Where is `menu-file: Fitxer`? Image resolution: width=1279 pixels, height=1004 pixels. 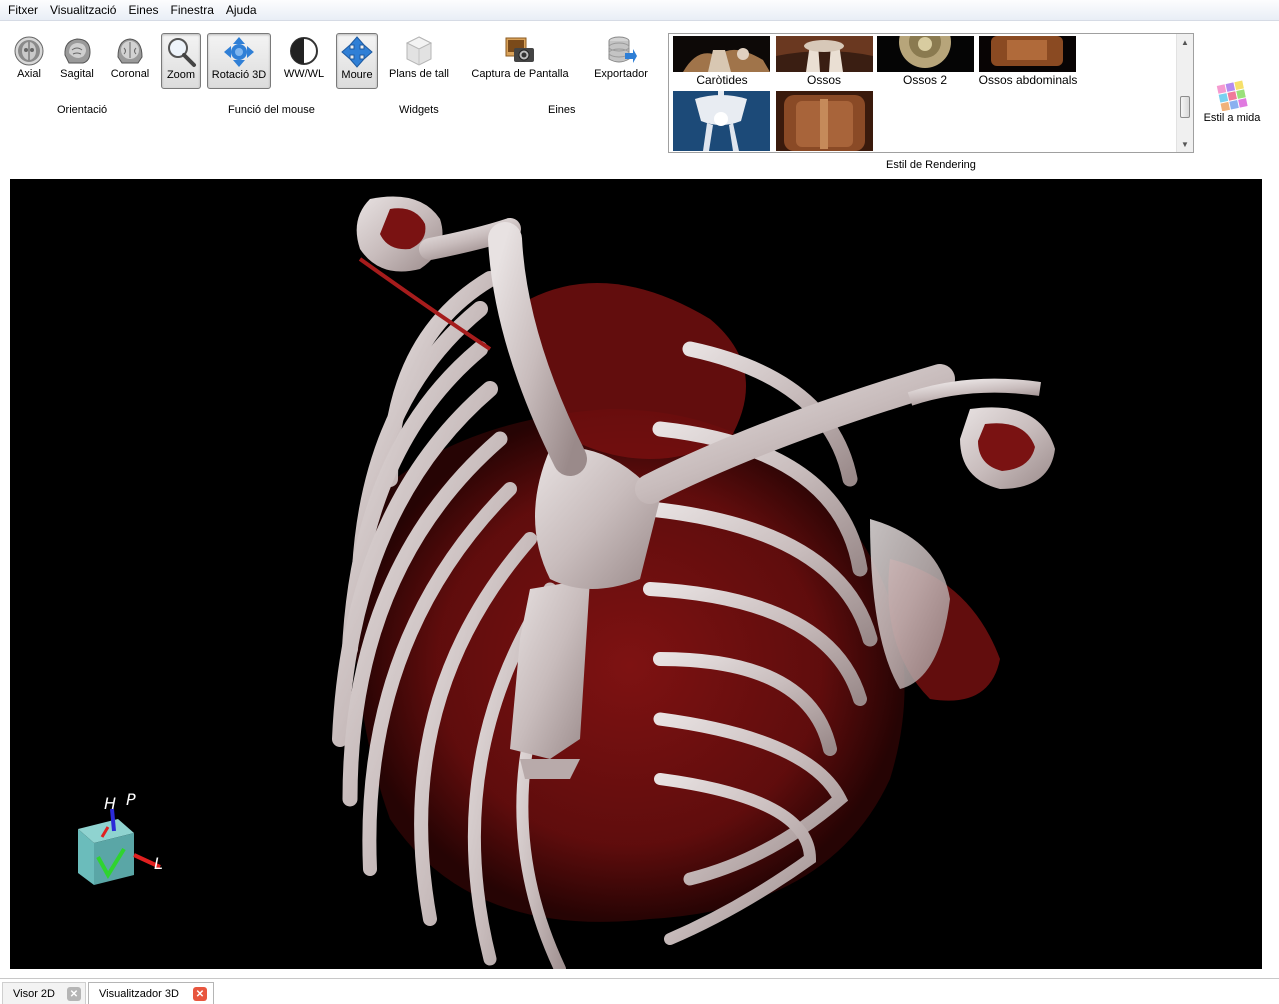
menu-file: Fitxer is located at coordinates (23, 10).